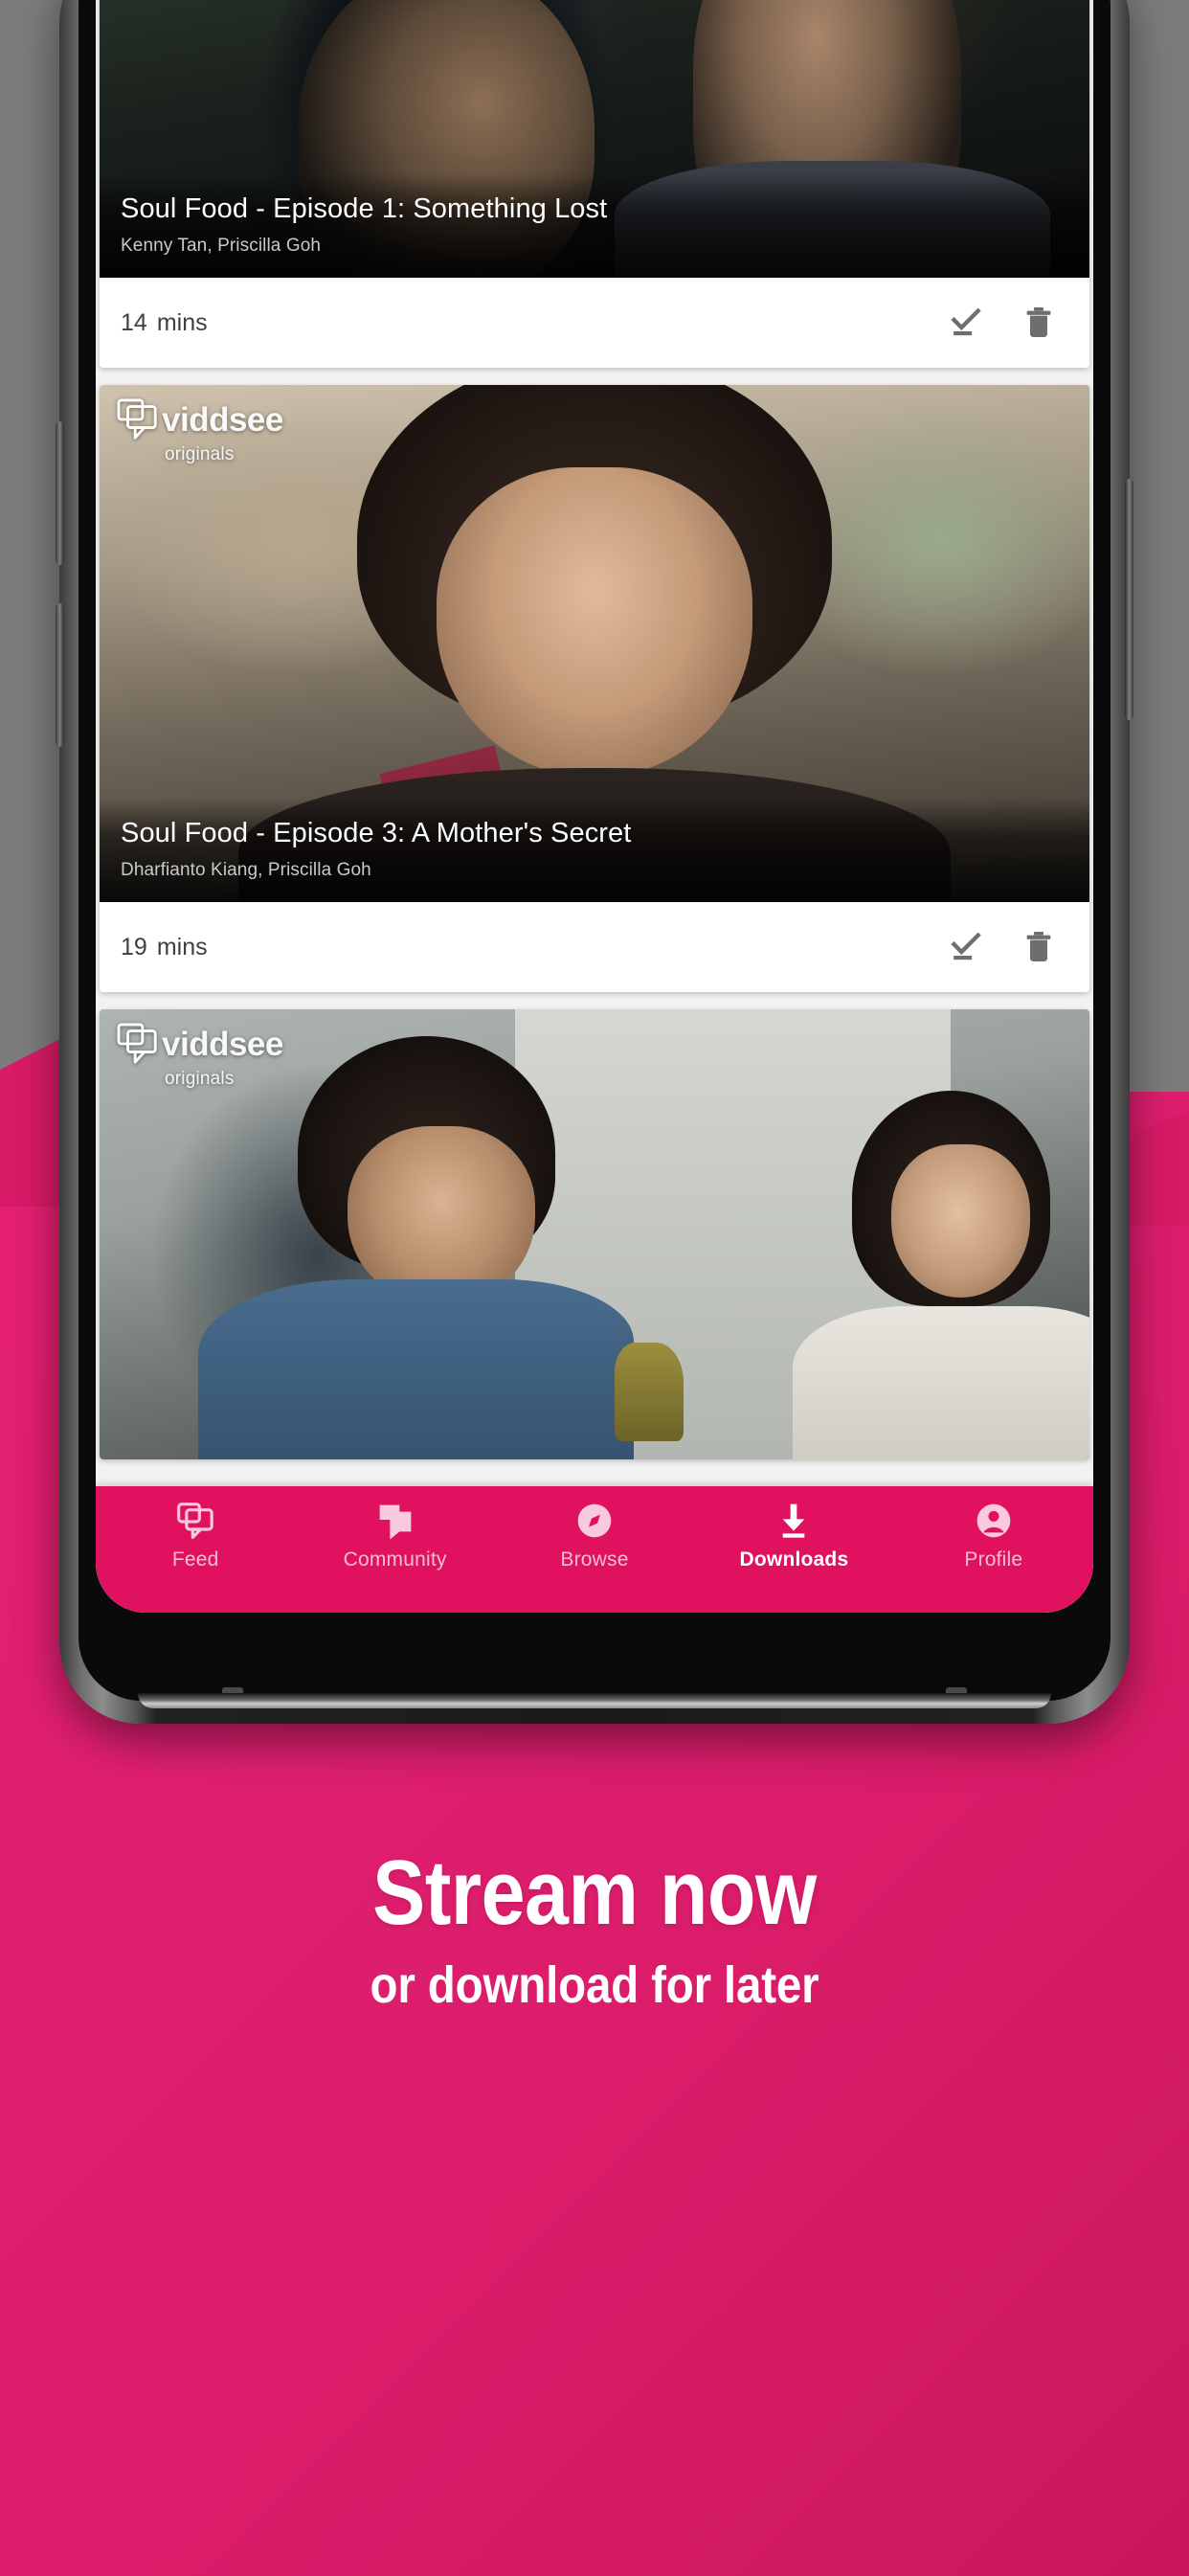  I want to click on video-creators: Kenny Tan, Priscilla Goh, so click(221, 246).